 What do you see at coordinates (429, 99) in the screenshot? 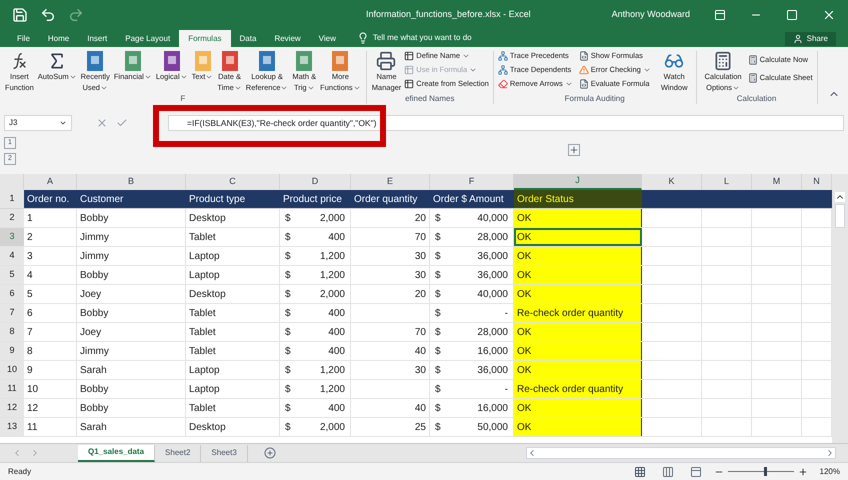
I see `group-label: efined Names` at bounding box center [429, 99].